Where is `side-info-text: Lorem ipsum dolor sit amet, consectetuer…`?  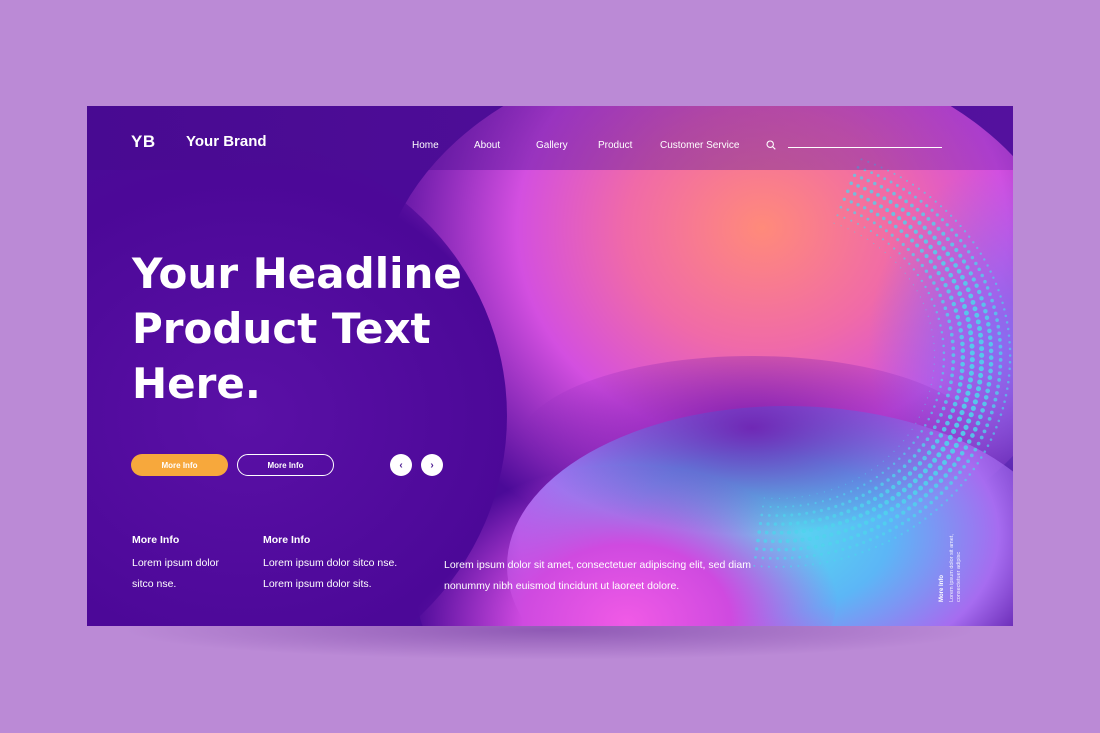
side-info-text: Lorem ipsum dolor sit amet, consectetuer… is located at coordinates (955, 568).